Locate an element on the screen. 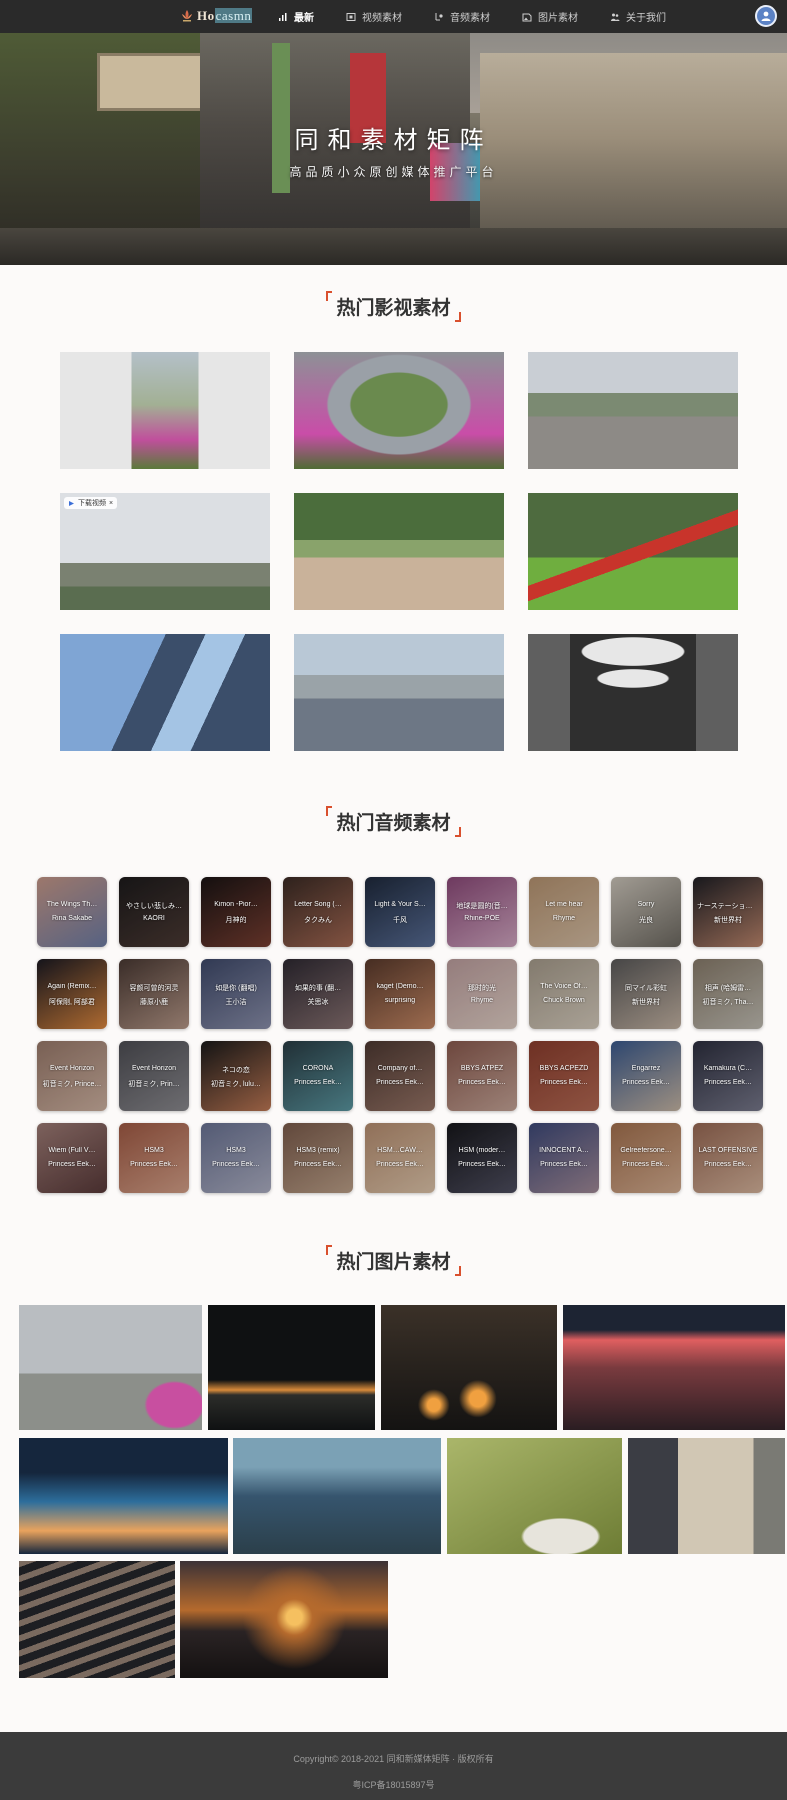  audio-artist: Rhyme is located at coordinates (482, 1000).